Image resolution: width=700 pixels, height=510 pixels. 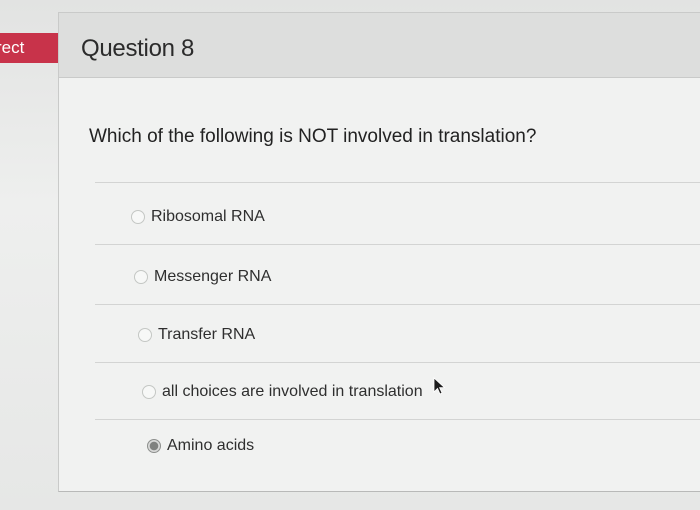 I want to click on answer-option-amino-acids: Amino acids, so click(x=200, y=446).